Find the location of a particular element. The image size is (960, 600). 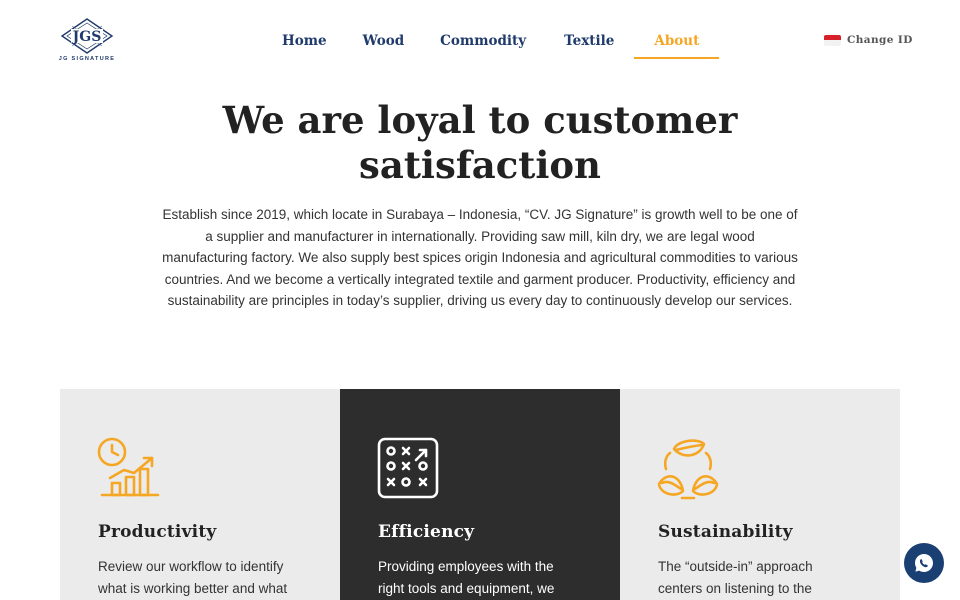

nav-home: Home is located at coordinates (304, 40).